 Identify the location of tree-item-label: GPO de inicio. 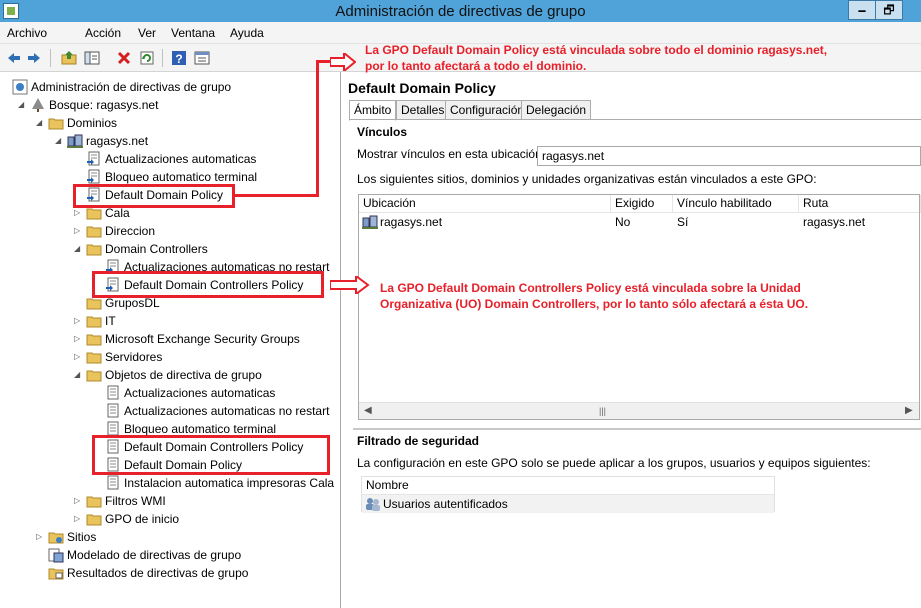
(142, 519).